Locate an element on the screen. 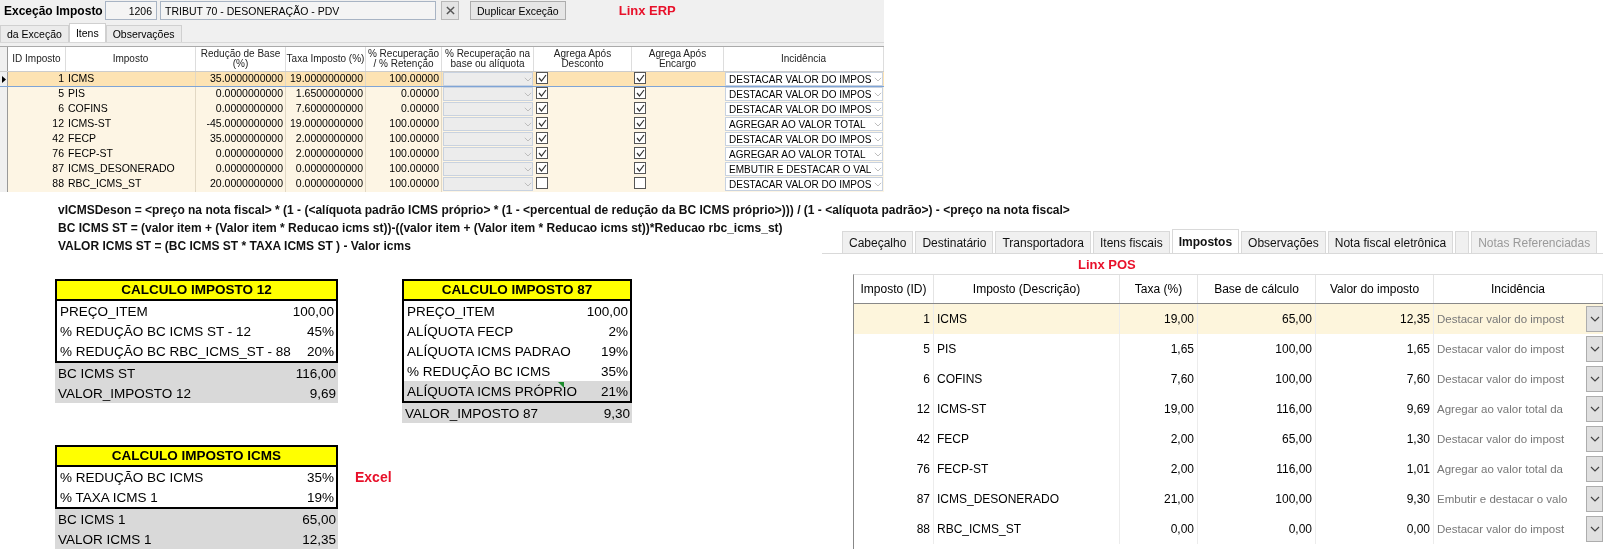 This screenshot has height=549, width=1603. table-row: 87 ICMS_DESONERADO 0.0000000000 0.0000000000 100.00000 EMBUTIR E DESTACAR O VAL is located at coordinates (442, 169).